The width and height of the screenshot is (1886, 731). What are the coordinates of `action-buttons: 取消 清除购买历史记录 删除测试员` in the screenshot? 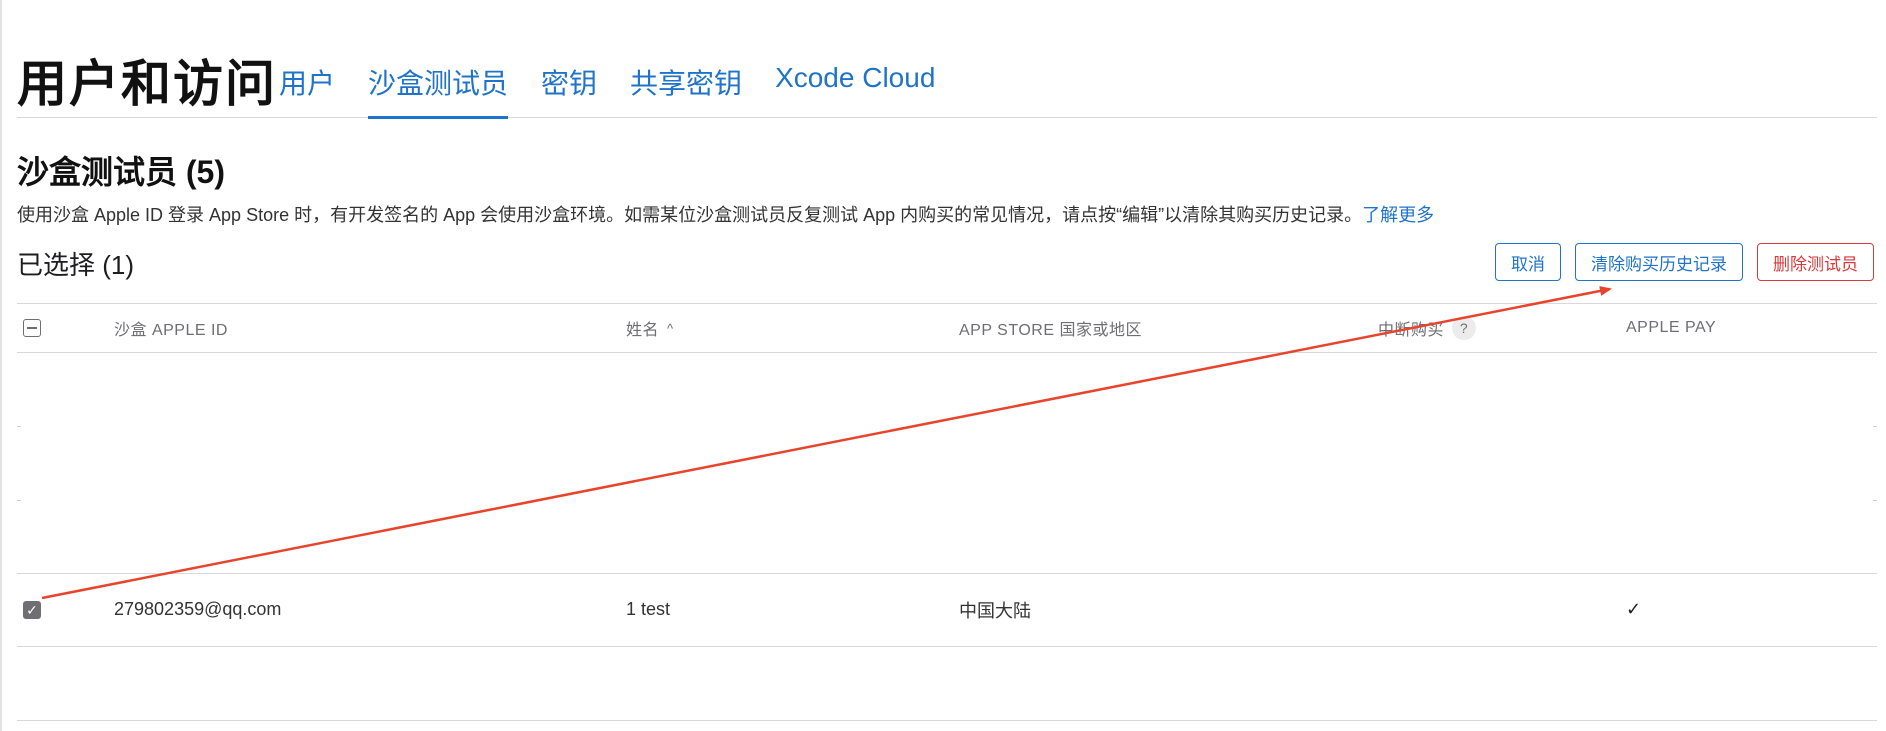 It's located at (1684, 262).